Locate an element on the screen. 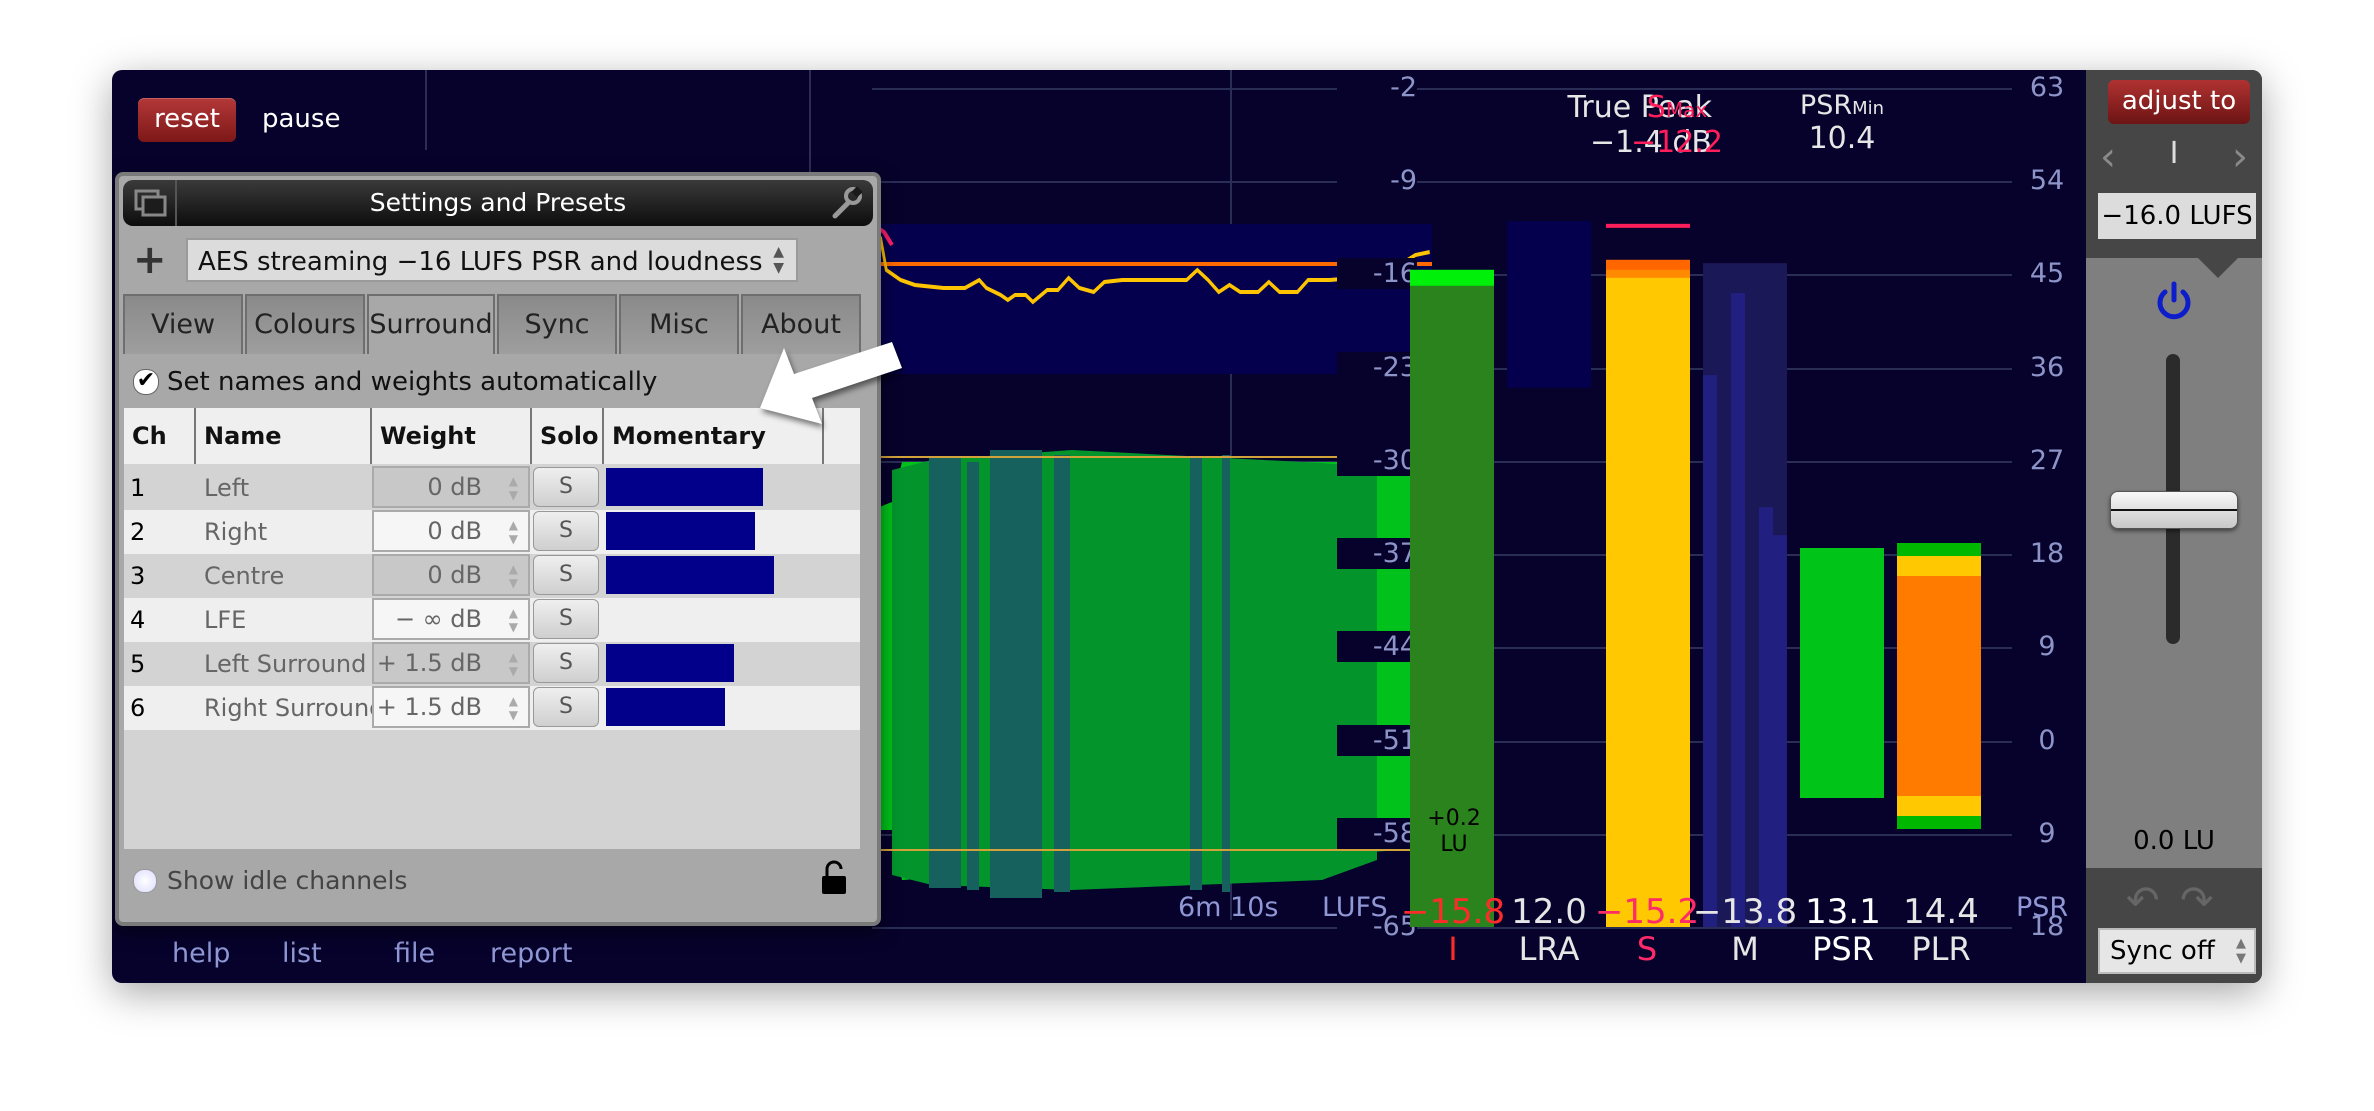 The width and height of the screenshot is (2374, 1111). reading-value-i: −15.8 is located at coordinates (1453, 912).